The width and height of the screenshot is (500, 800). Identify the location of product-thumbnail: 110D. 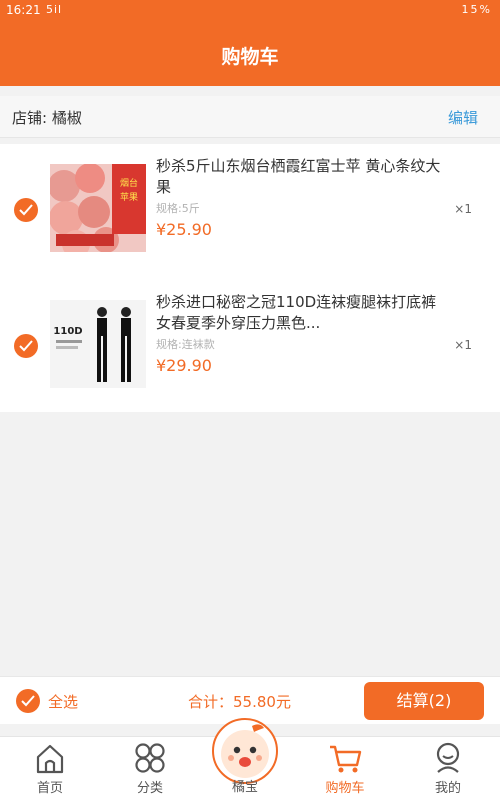
(98, 344).